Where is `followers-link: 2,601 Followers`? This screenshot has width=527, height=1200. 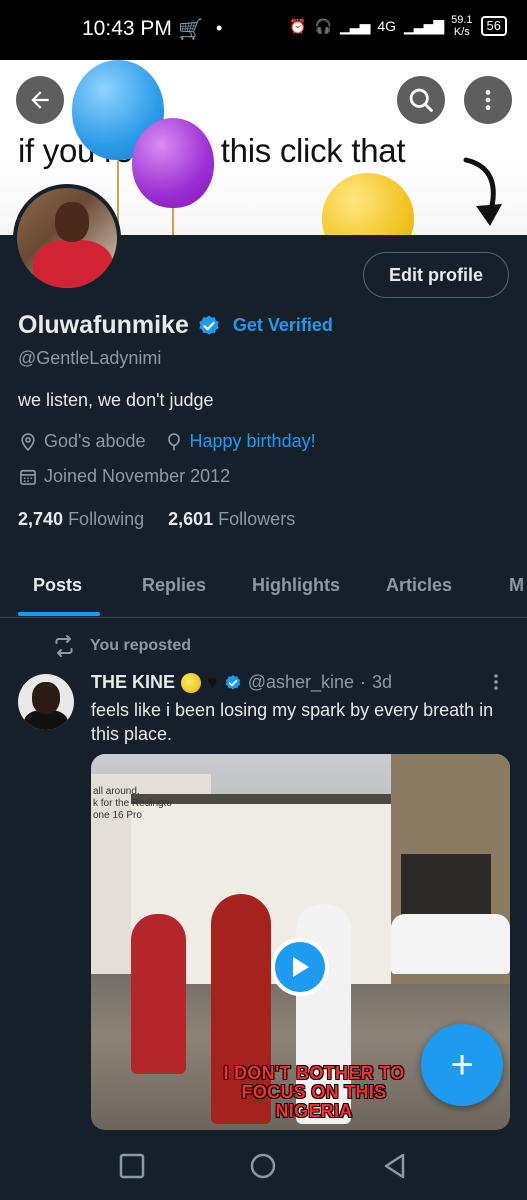
followers-link: 2,601 Followers is located at coordinates (231, 519).